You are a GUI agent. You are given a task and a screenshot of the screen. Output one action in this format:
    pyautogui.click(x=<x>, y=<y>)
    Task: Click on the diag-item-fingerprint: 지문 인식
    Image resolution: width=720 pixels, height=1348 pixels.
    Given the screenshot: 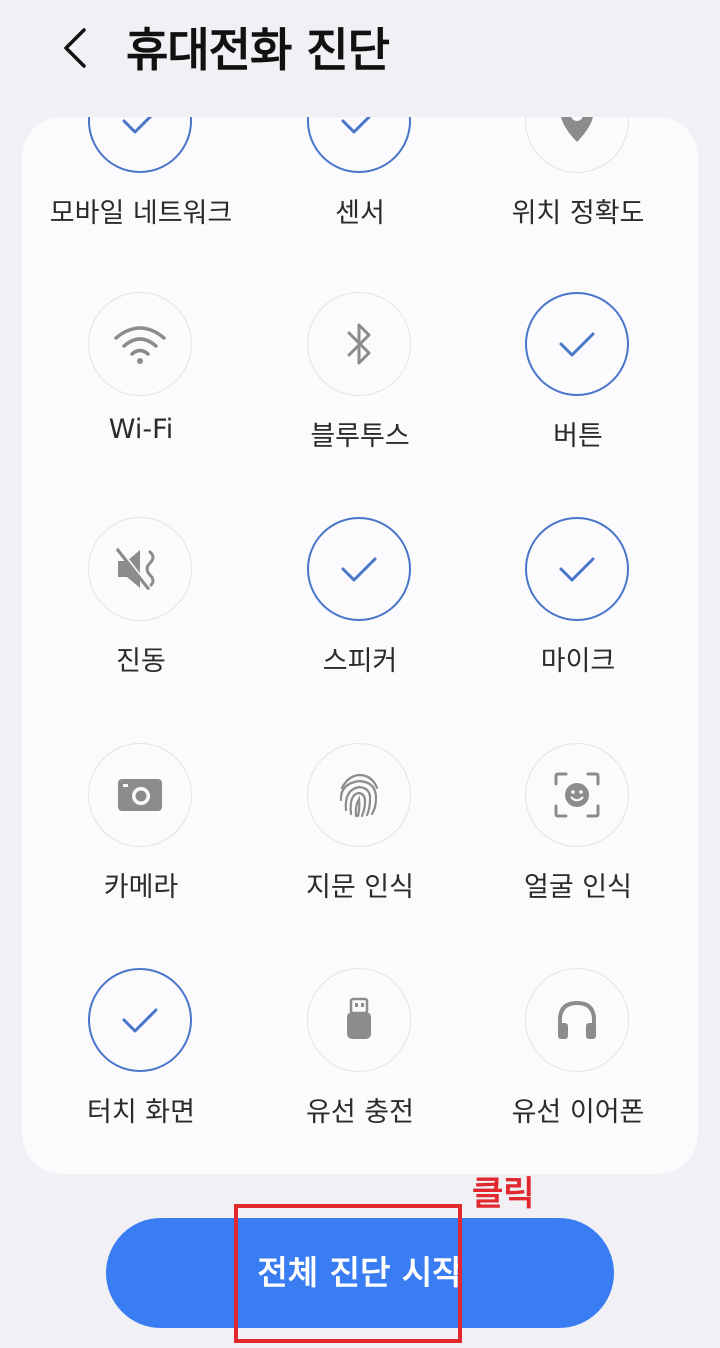 What is the action you would take?
    pyautogui.click(x=360, y=843)
    